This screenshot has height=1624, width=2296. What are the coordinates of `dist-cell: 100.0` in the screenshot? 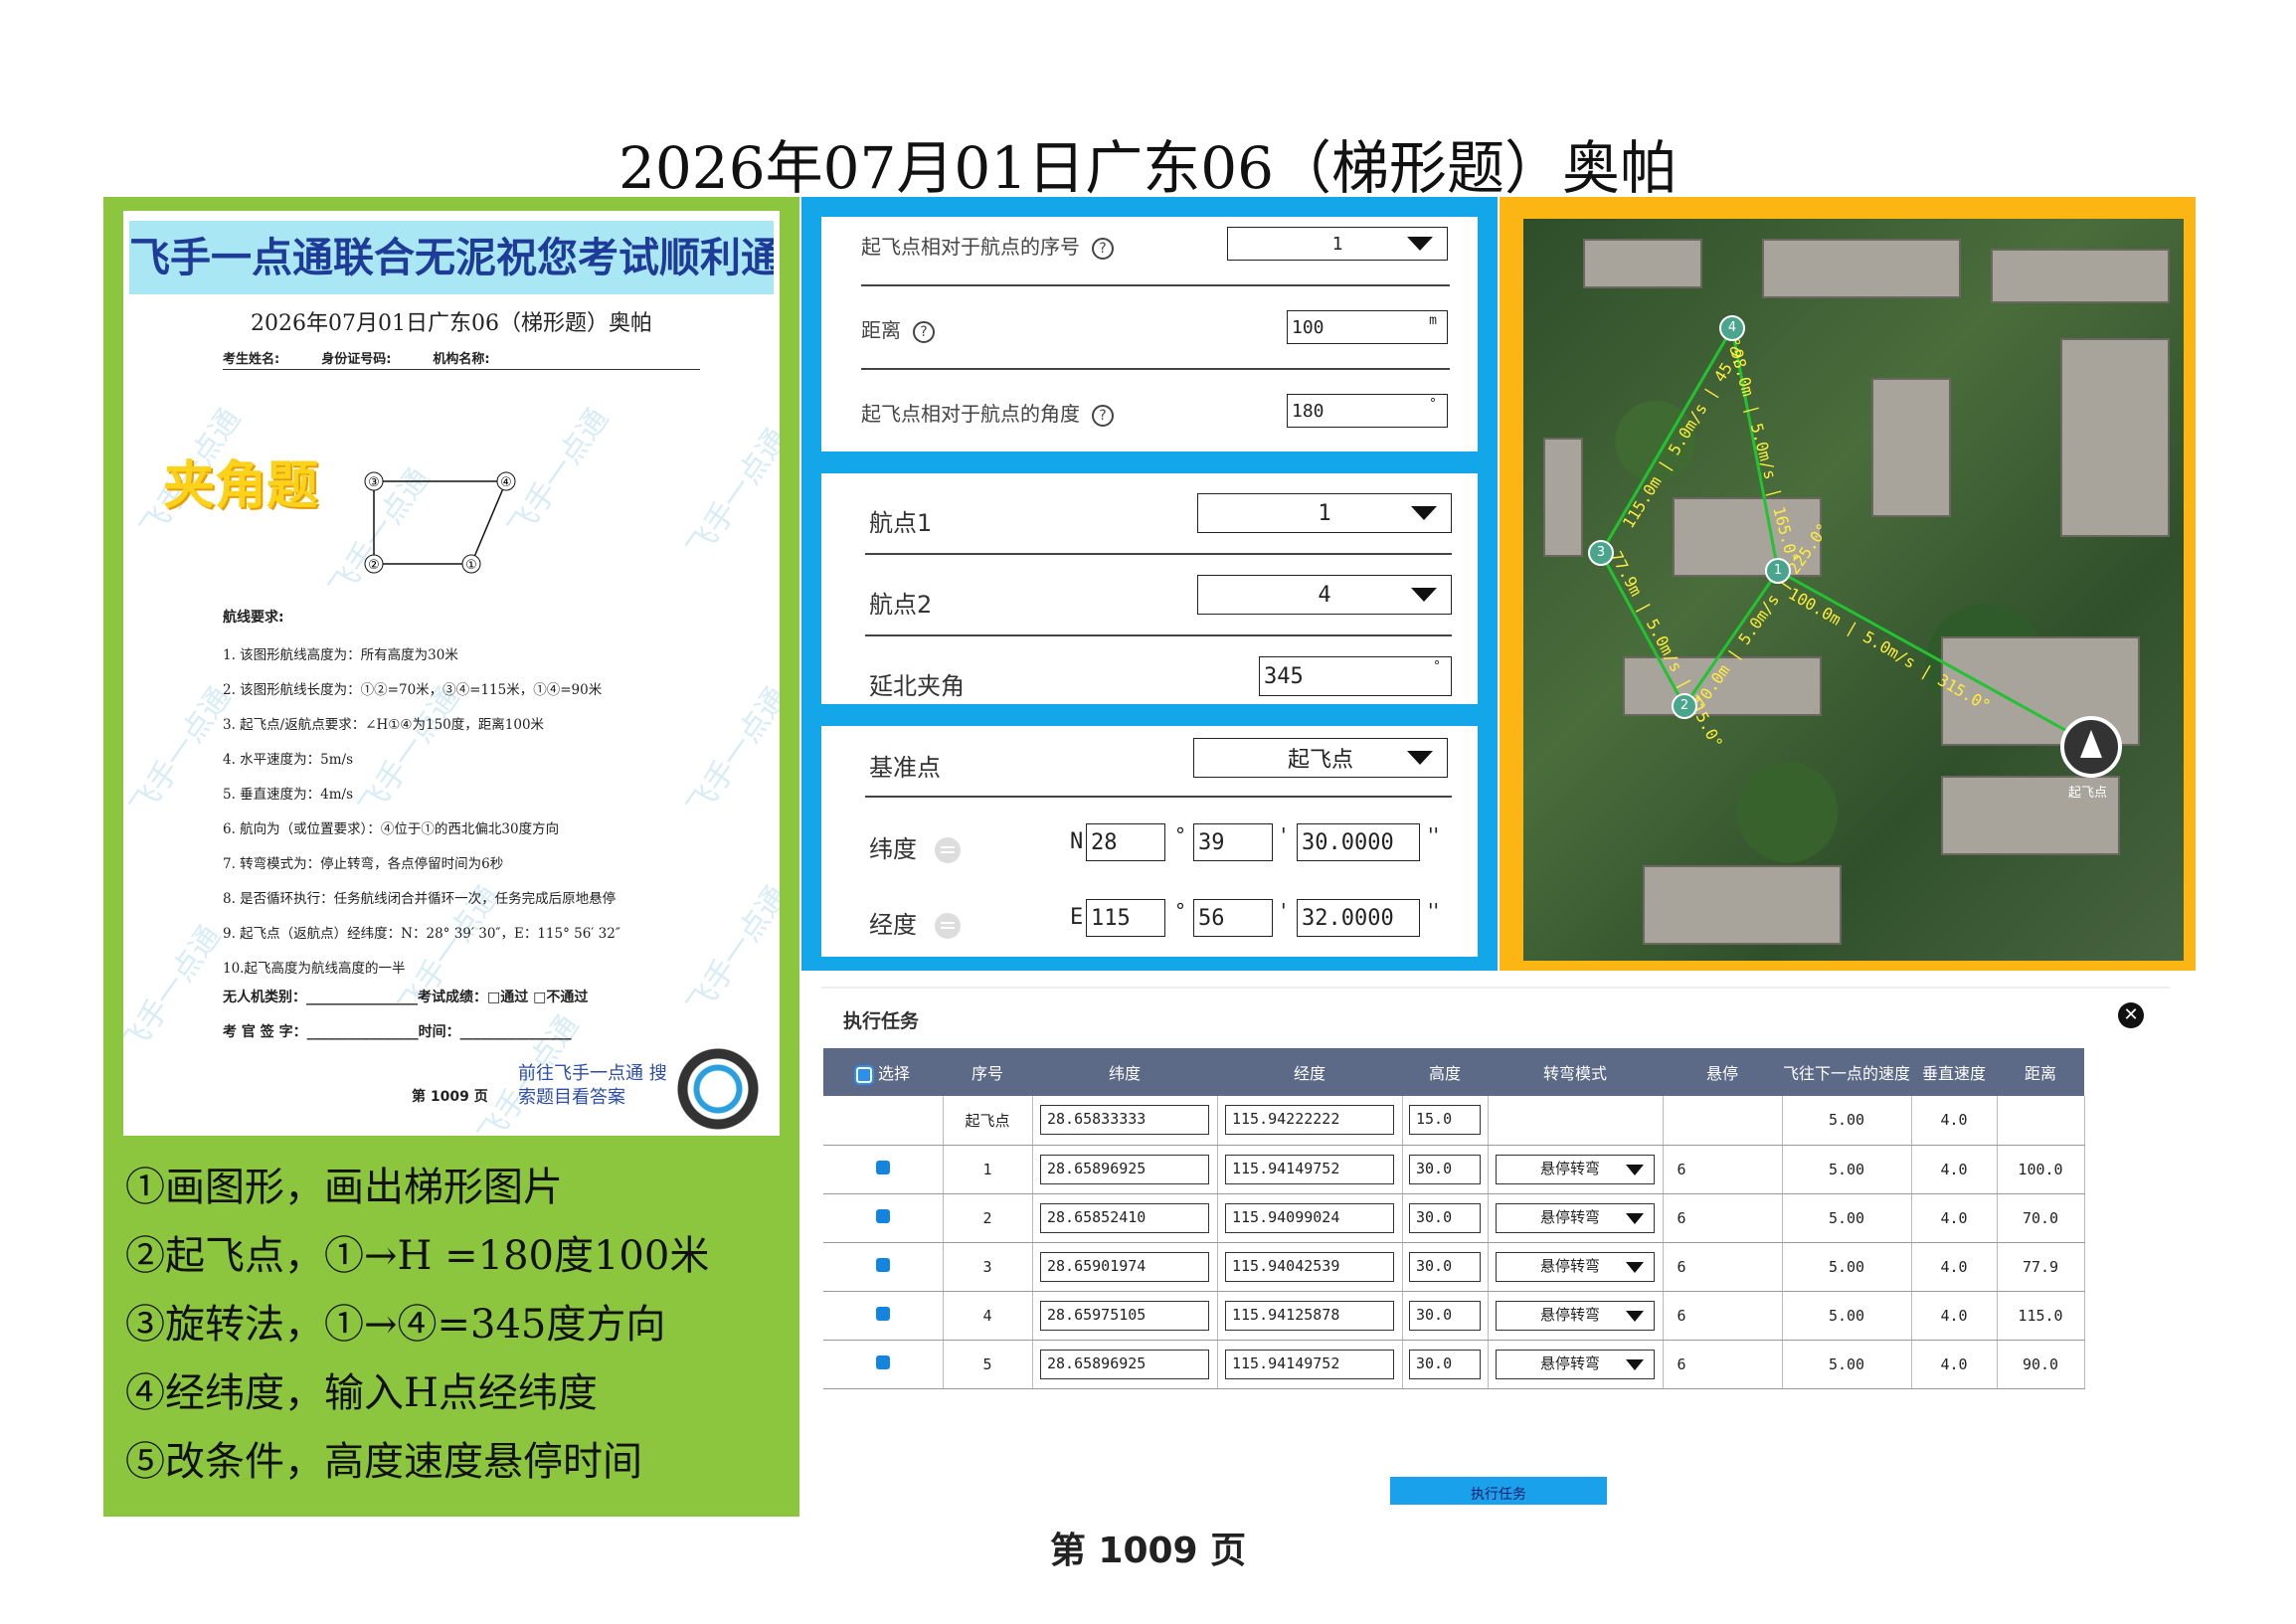 It's located at (2041, 1169).